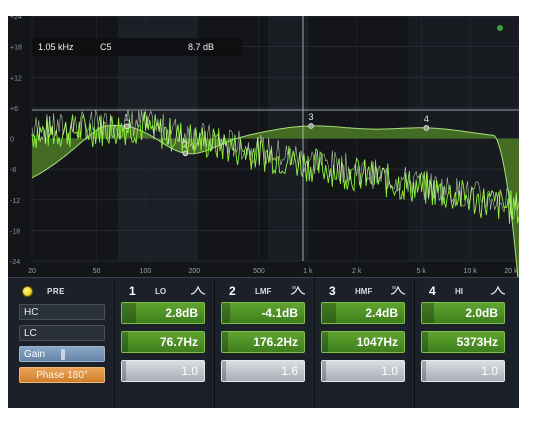 The height and width of the screenshot is (426, 547). I want to click on high-cut-label: HC, so click(31, 312).